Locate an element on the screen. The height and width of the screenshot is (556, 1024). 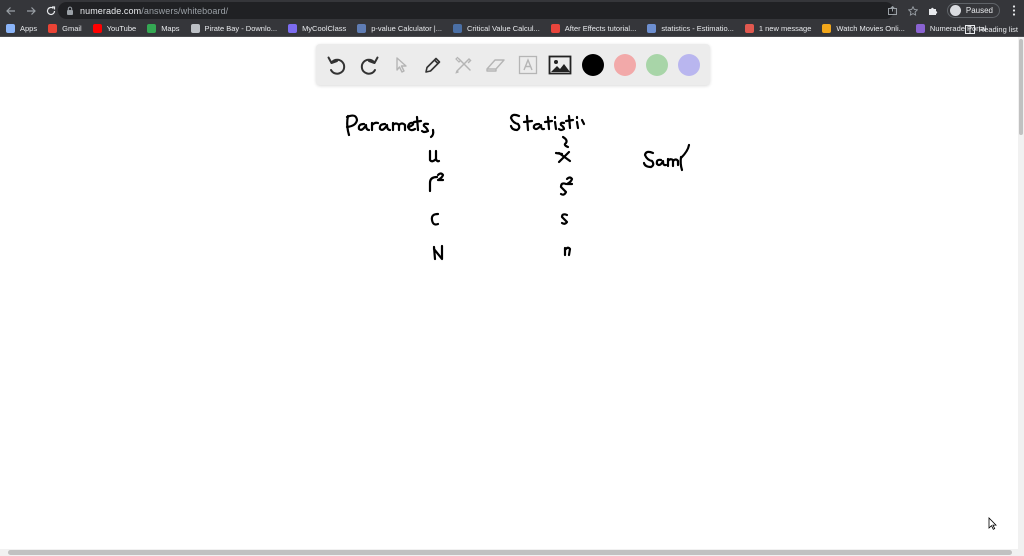
handwriting-statistics is located at coordinates (547, 122).